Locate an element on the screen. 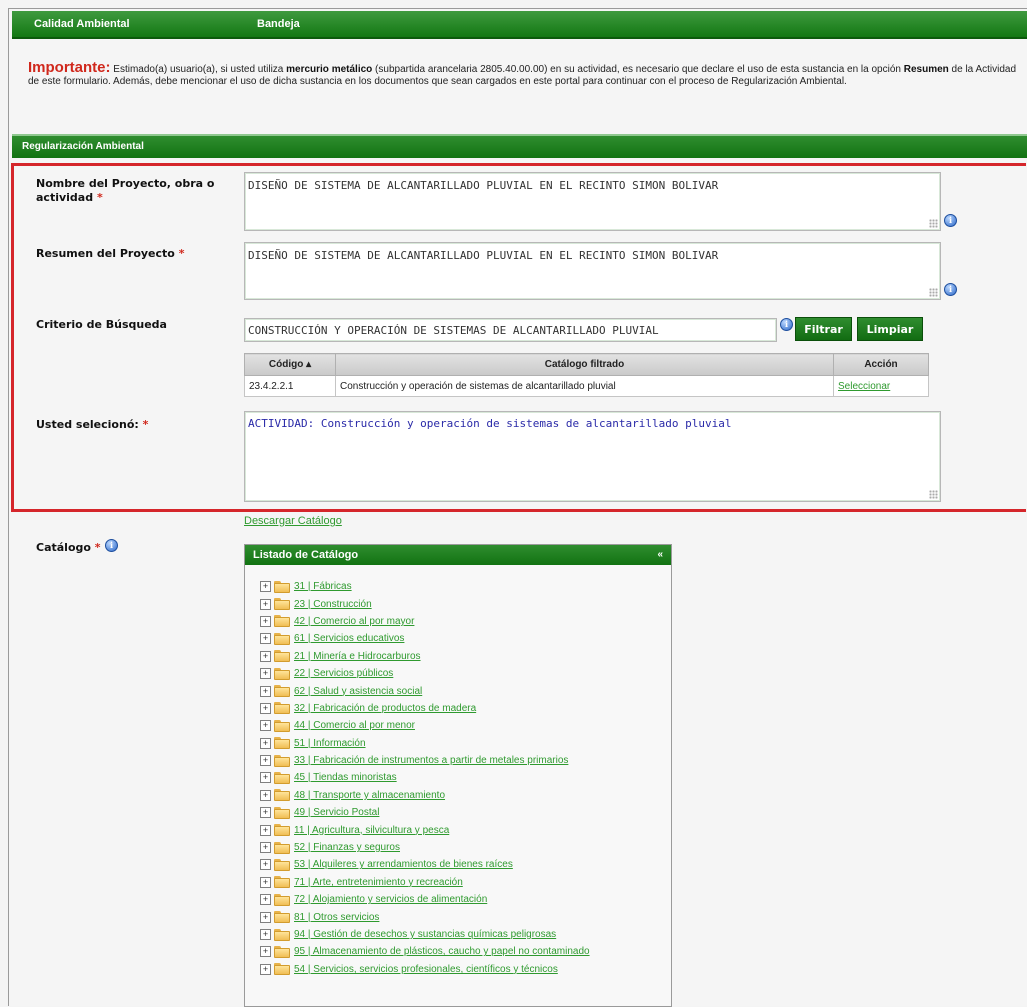  tree-item: +42 | Comercio al por mayor is located at coordinates (425, 621).